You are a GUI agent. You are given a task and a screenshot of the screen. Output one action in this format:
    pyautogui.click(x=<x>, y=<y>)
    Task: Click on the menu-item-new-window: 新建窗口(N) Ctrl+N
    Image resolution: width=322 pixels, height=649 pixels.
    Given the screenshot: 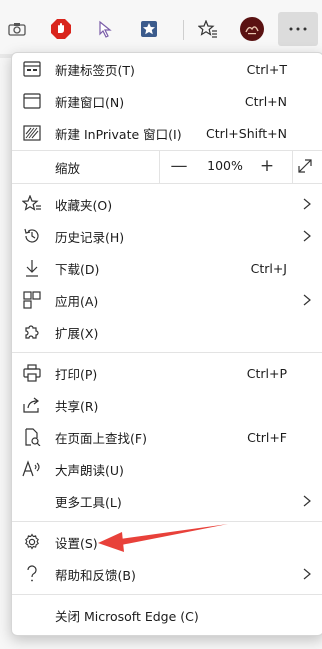 What is the action you would take?
    pyautogui.click(x=167, y=101)
    